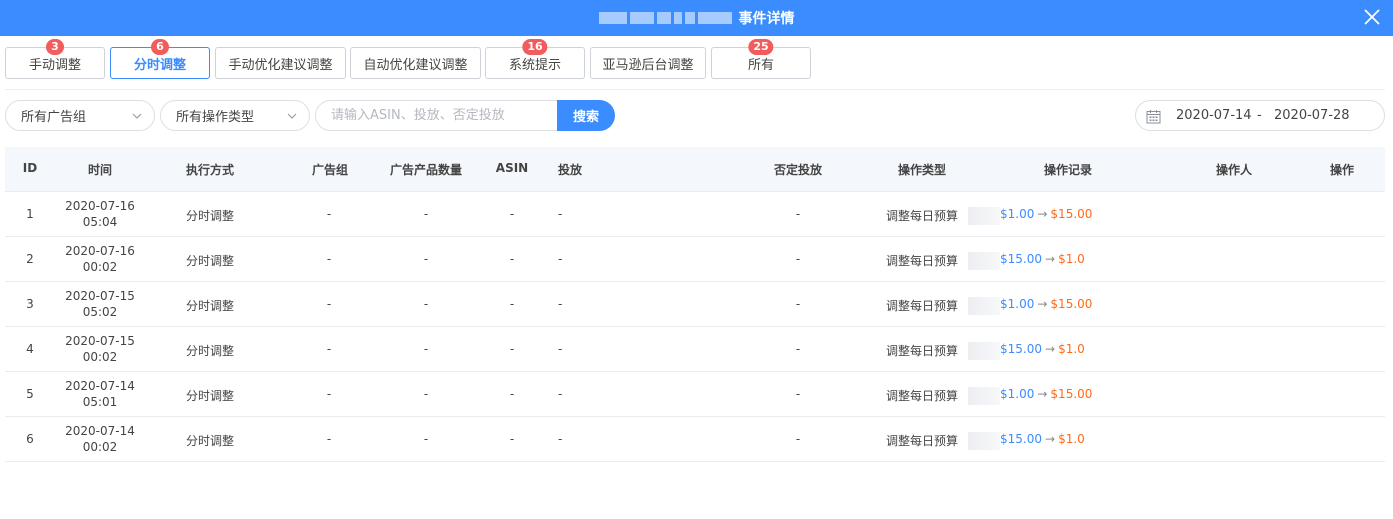 The height and width of the screenshot is (519, 1393). I want to click on cell-id: 3, so click(30, 304).